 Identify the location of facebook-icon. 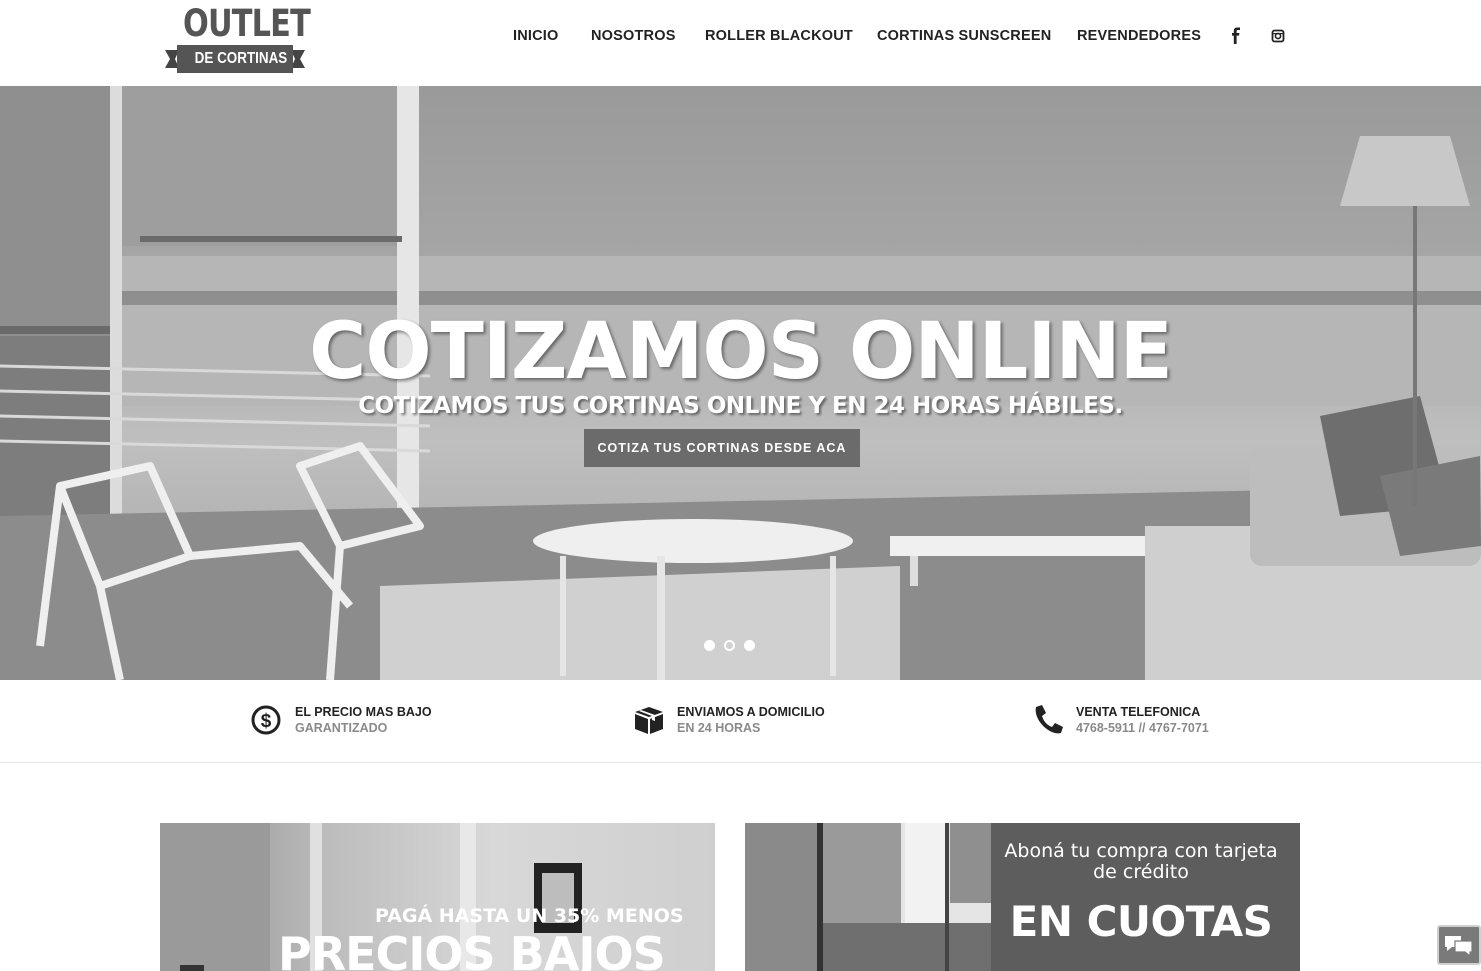
(1236, 36).